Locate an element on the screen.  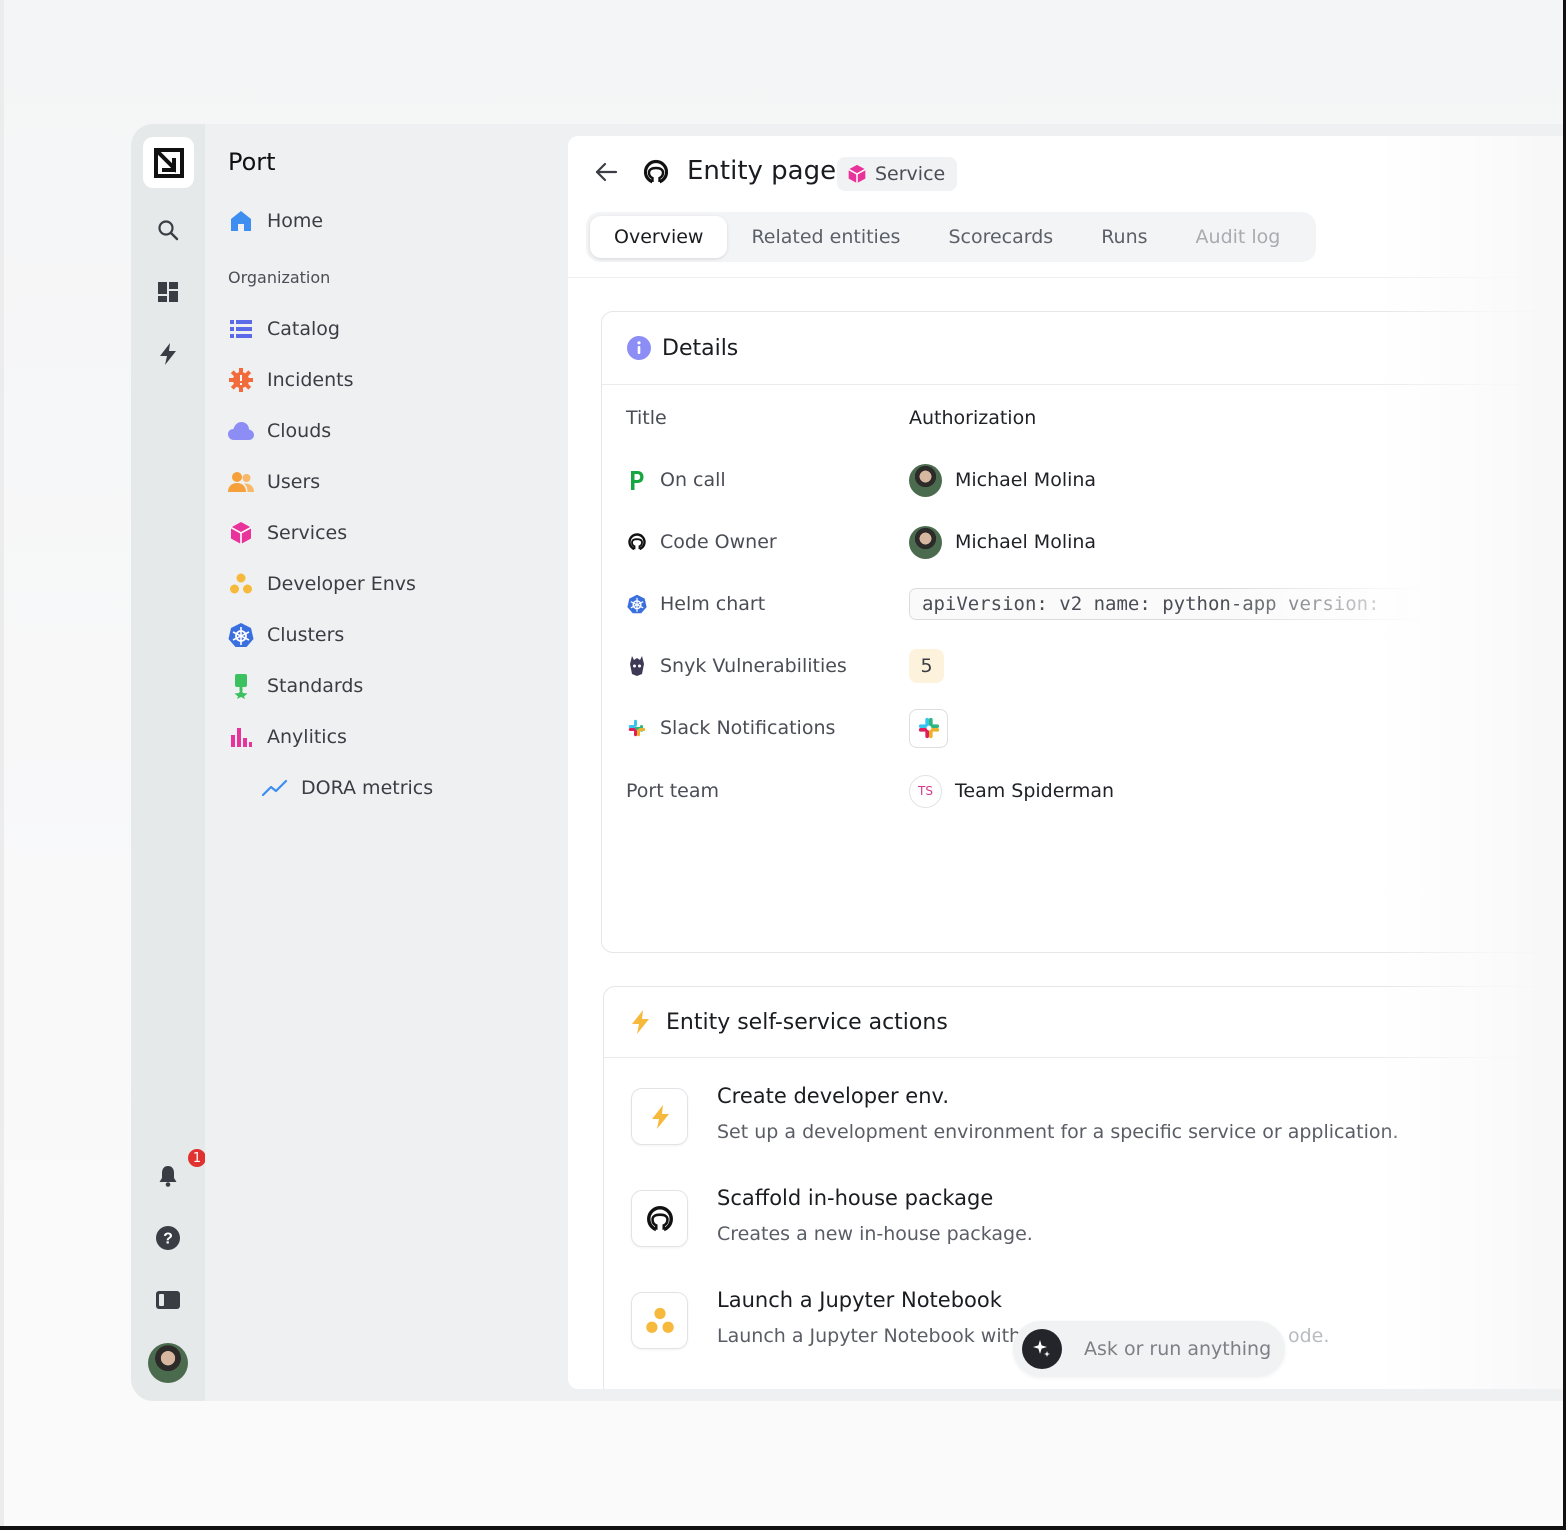
tab-overview: Overview is located at coordinates (659, 237).